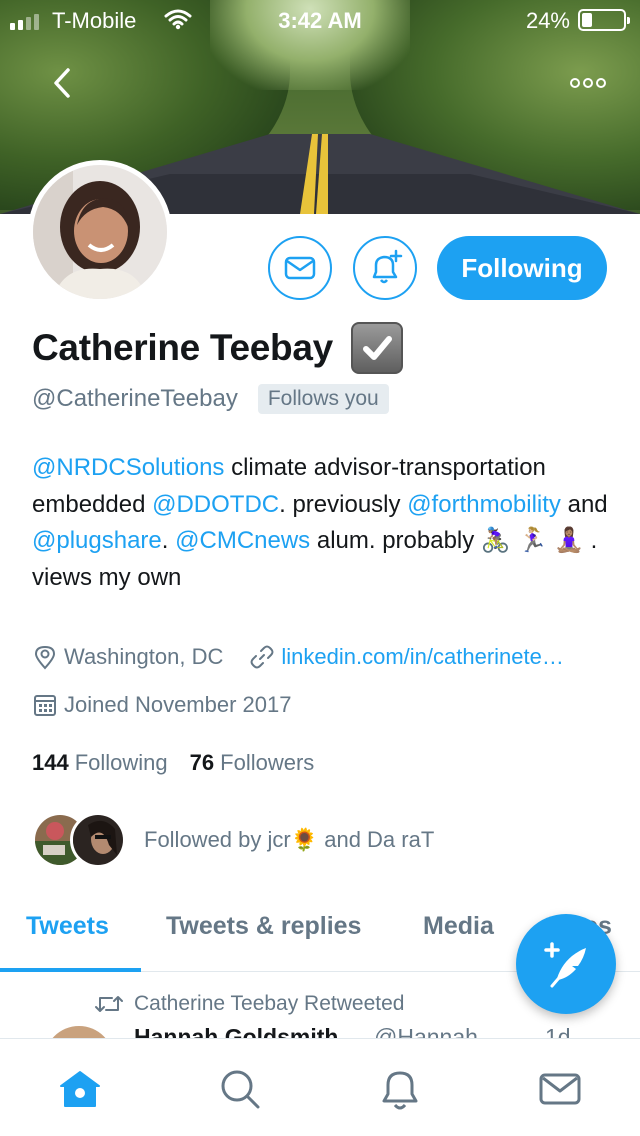  Describe the element at coordinates (178, 704) in the screenshot. I see `joined-date: Joined November 2017` at that location.